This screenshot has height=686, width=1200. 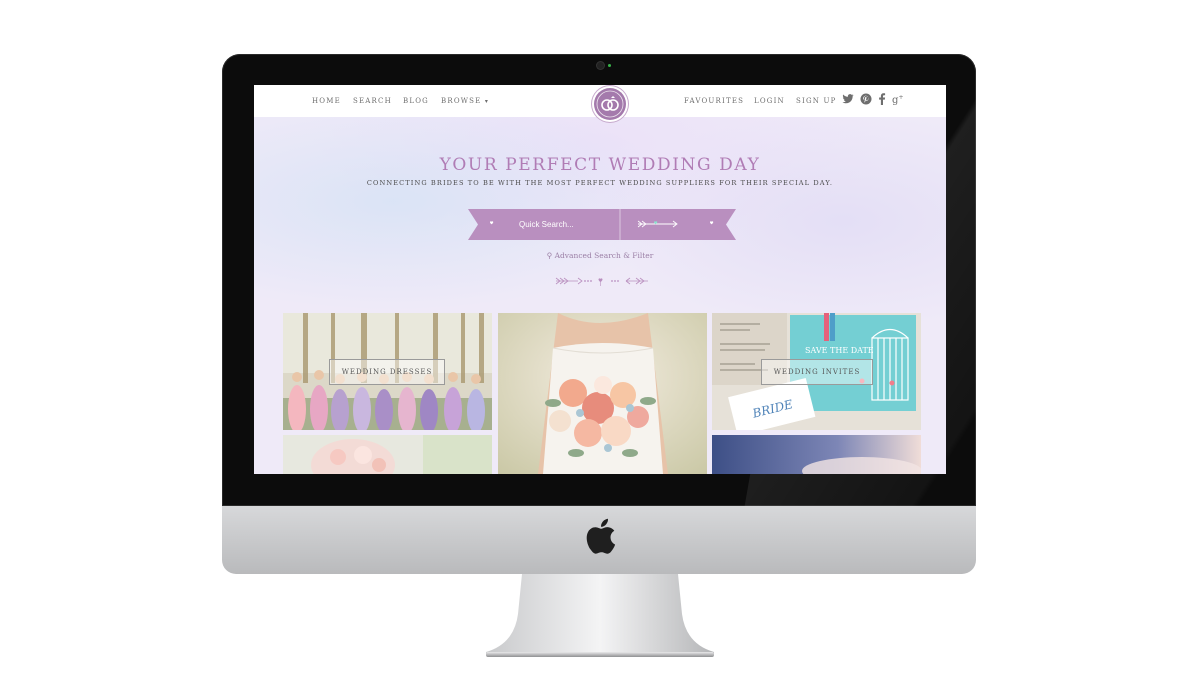 I want to click on tile-flowers, so click(x=387, y=454).